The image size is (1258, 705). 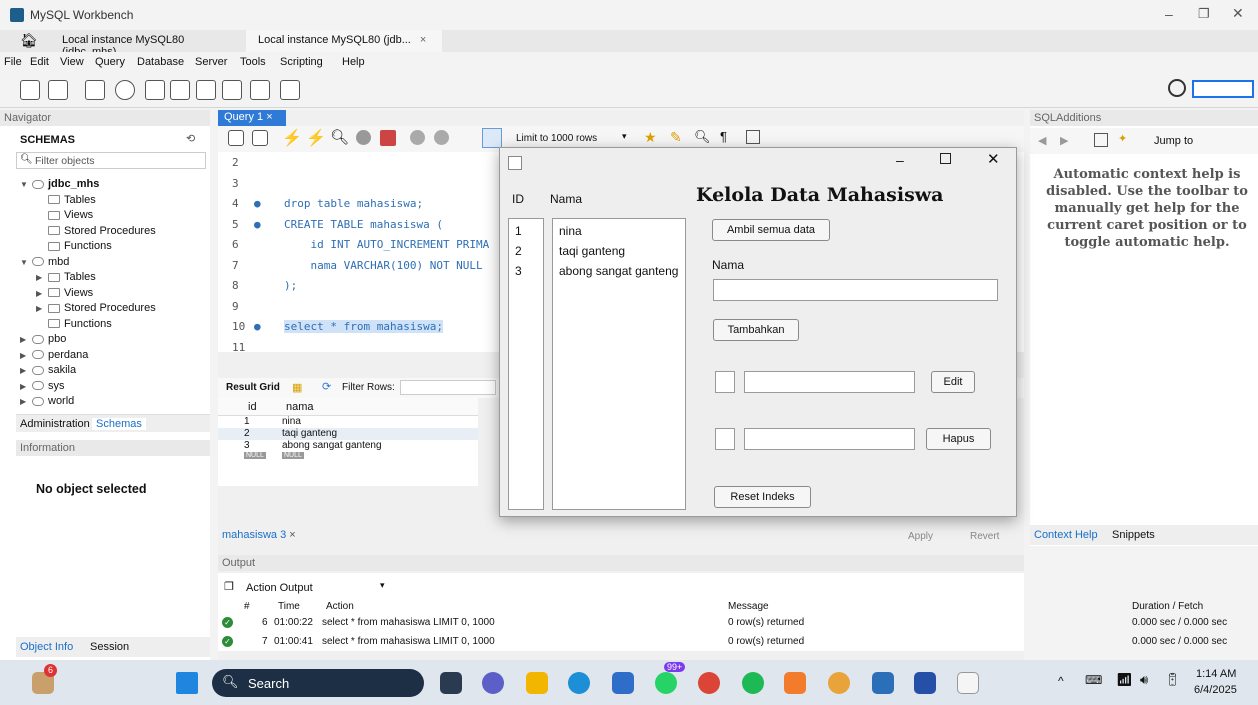 What do you see at coordinates (119, 424) in the screenshot?
I see `tab-schemas: Schemas` at bounding box center [119, 424].